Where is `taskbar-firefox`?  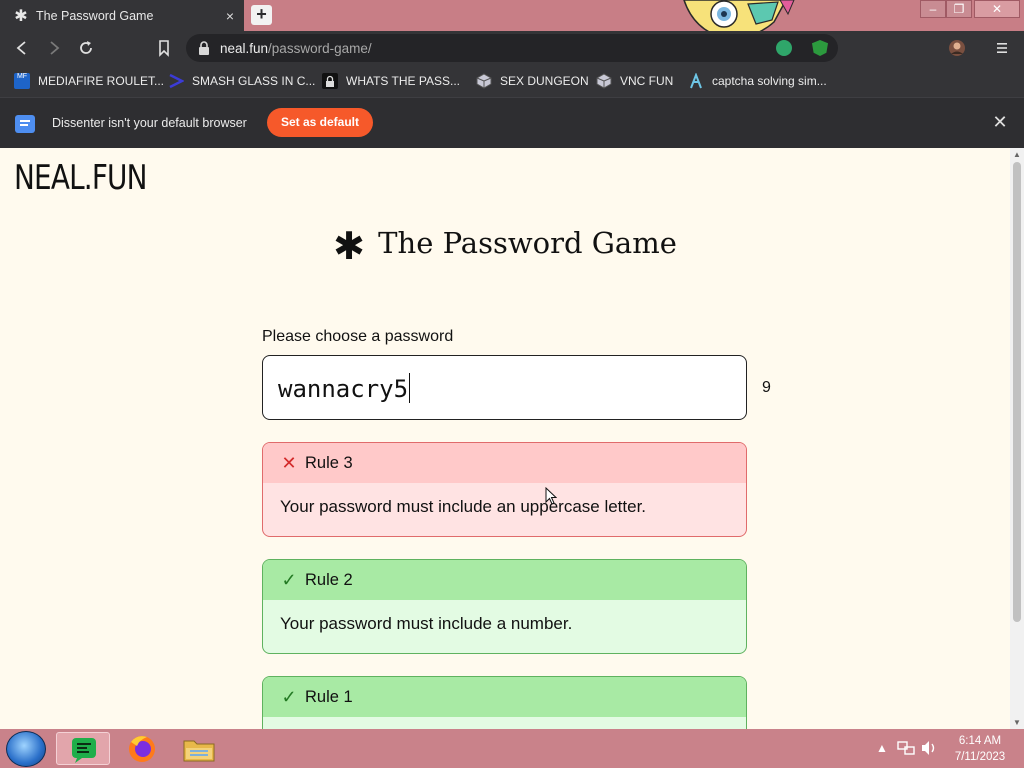
taskbar-firefox is located at coordinates (142, 748).